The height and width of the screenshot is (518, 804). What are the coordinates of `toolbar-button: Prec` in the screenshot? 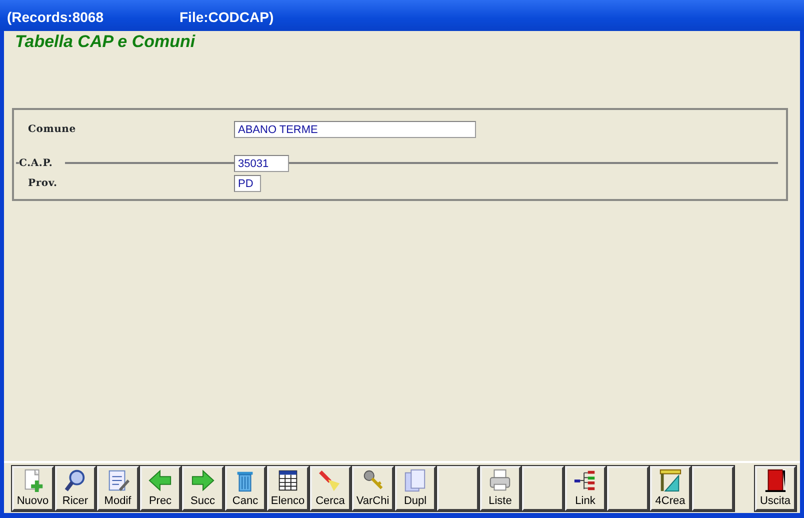 It's located at (160, 488).